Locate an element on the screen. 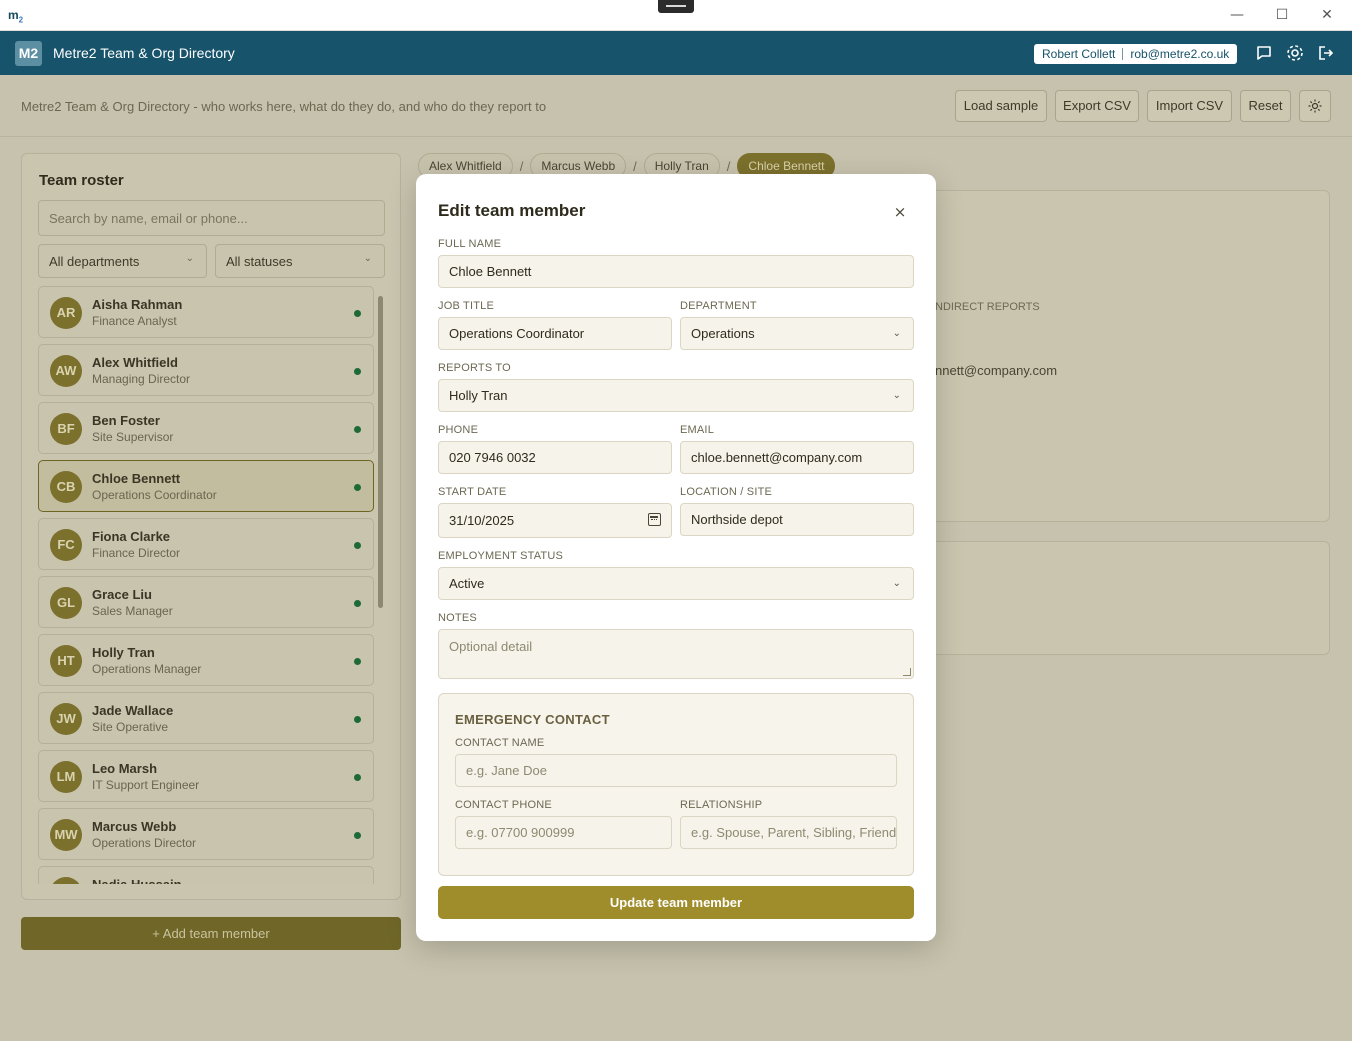  location-label: LOCATION / SITE is located at coordinates (726, 492).